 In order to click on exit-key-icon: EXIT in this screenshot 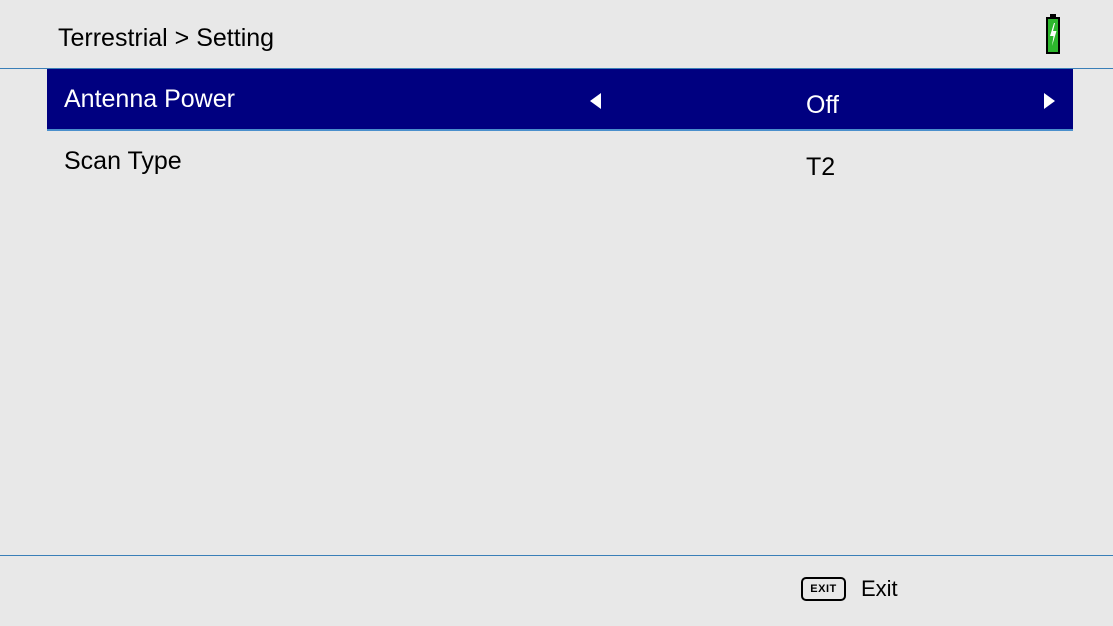, I will do `click(823, 589)`.